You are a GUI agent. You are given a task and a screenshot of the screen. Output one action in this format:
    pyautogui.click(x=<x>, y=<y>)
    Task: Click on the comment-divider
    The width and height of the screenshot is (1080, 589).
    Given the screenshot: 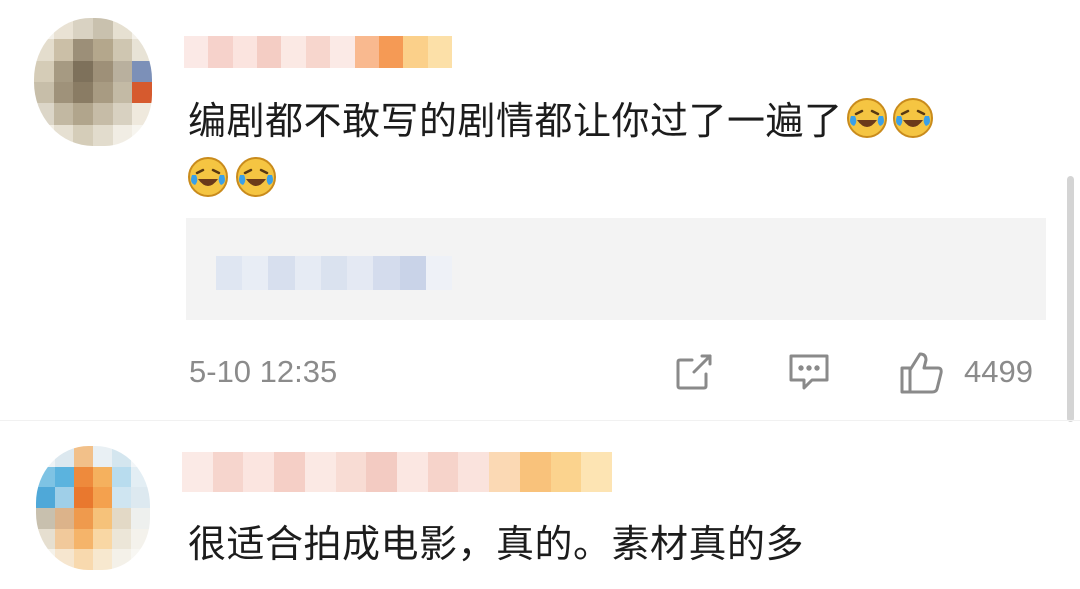 What is the action you would take?
    pyautogui.click(x=540, y=420)
    